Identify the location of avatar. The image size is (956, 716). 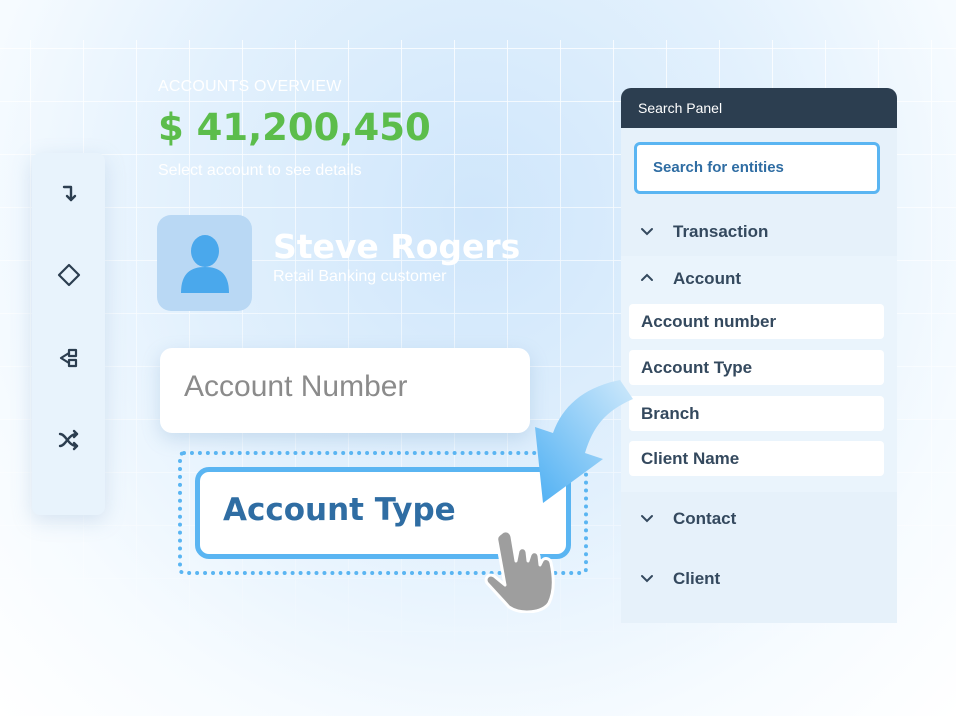
(204, 263).